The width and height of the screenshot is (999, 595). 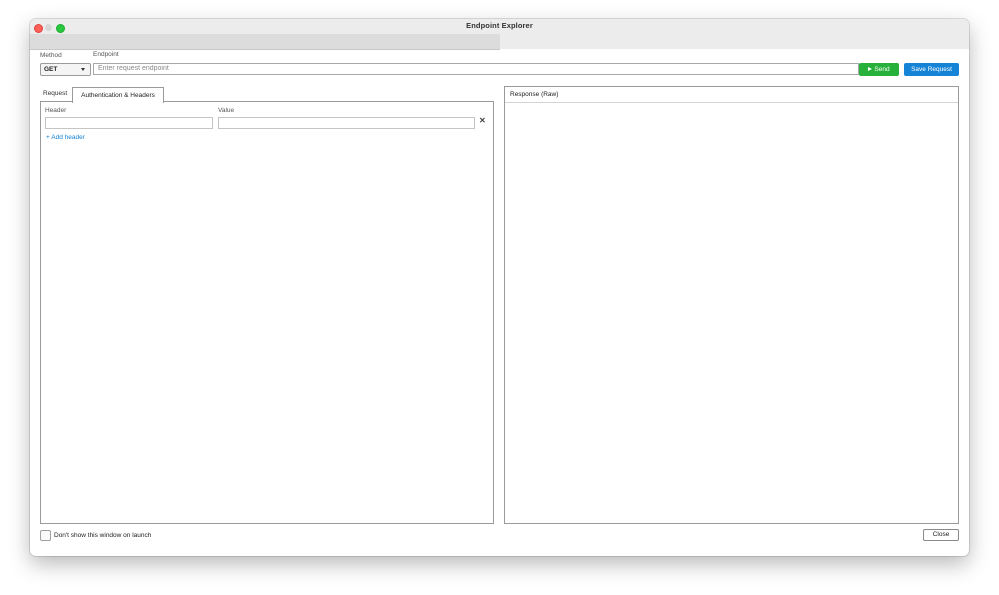 What do you see at coordinates (941, 535) in the screenshot?
I see `close-button: Close` at bounding box center [941, 535].